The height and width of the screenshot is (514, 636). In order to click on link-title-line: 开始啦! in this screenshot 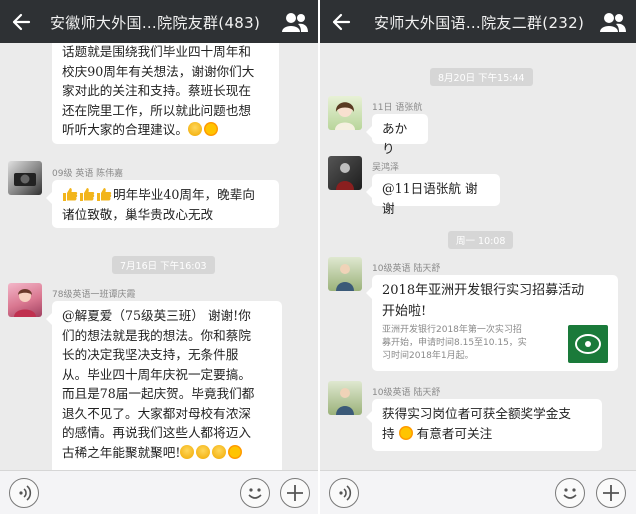, I will do `click(404, 311)`.